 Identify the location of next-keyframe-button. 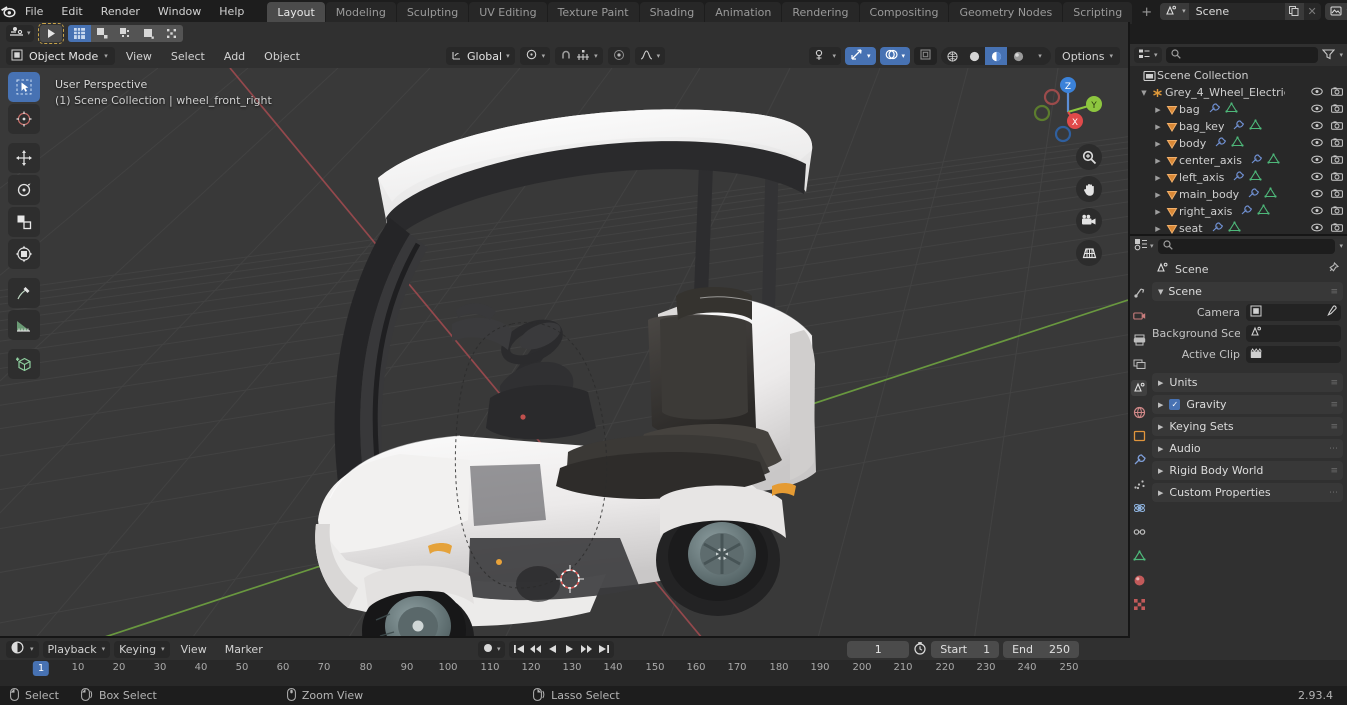
(587, 649).